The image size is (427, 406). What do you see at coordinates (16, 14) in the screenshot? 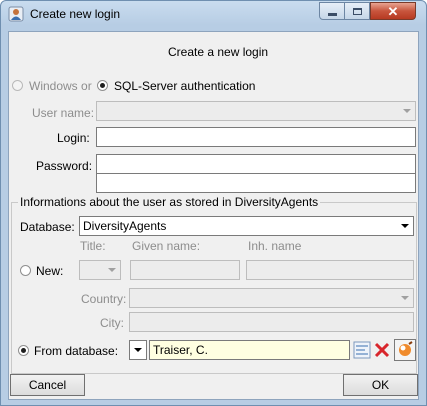
I see `user-login-icon` at bounding box center [16, 14].